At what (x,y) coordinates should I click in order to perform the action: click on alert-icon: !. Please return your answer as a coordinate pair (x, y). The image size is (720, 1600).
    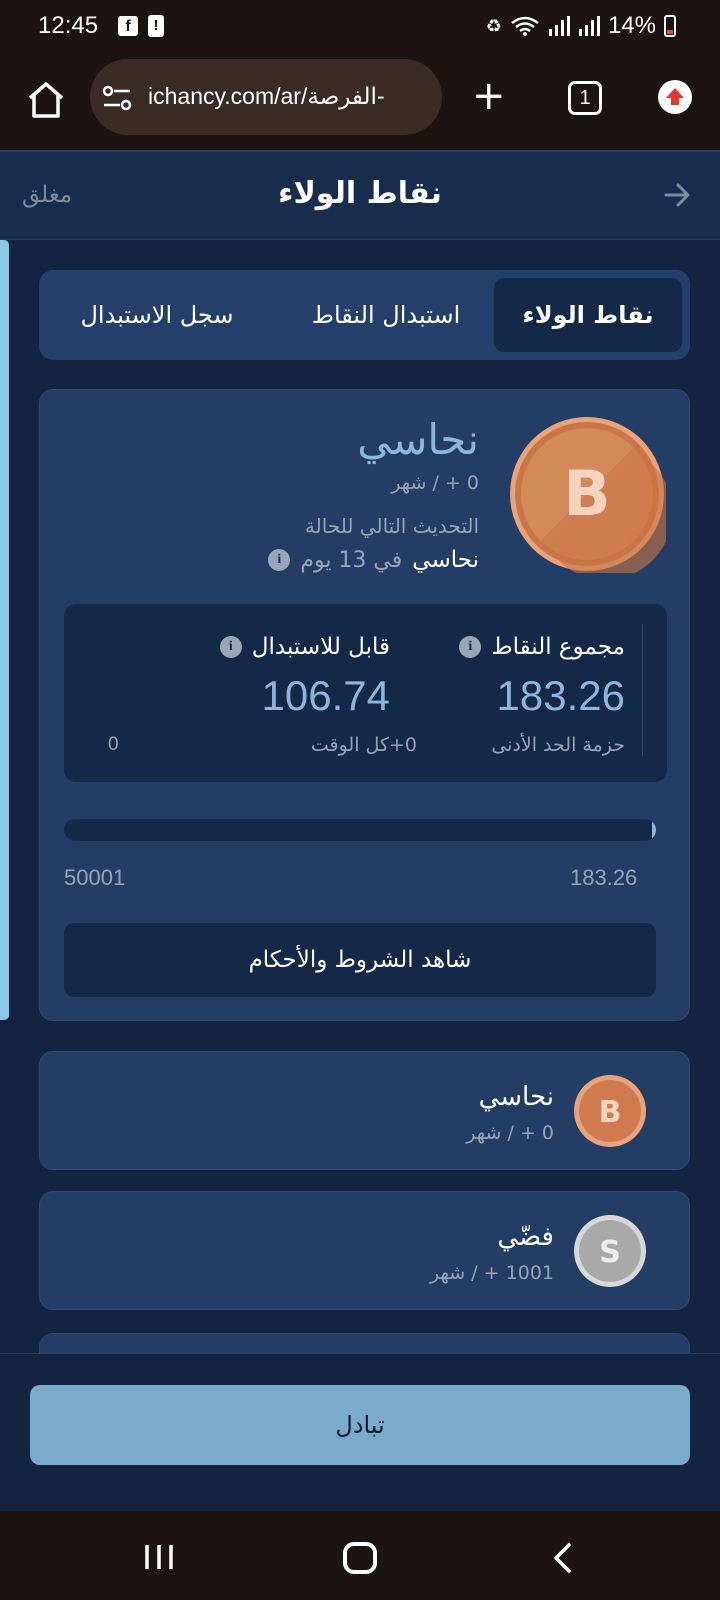
    Looking at the image, I should click on (156, 26).